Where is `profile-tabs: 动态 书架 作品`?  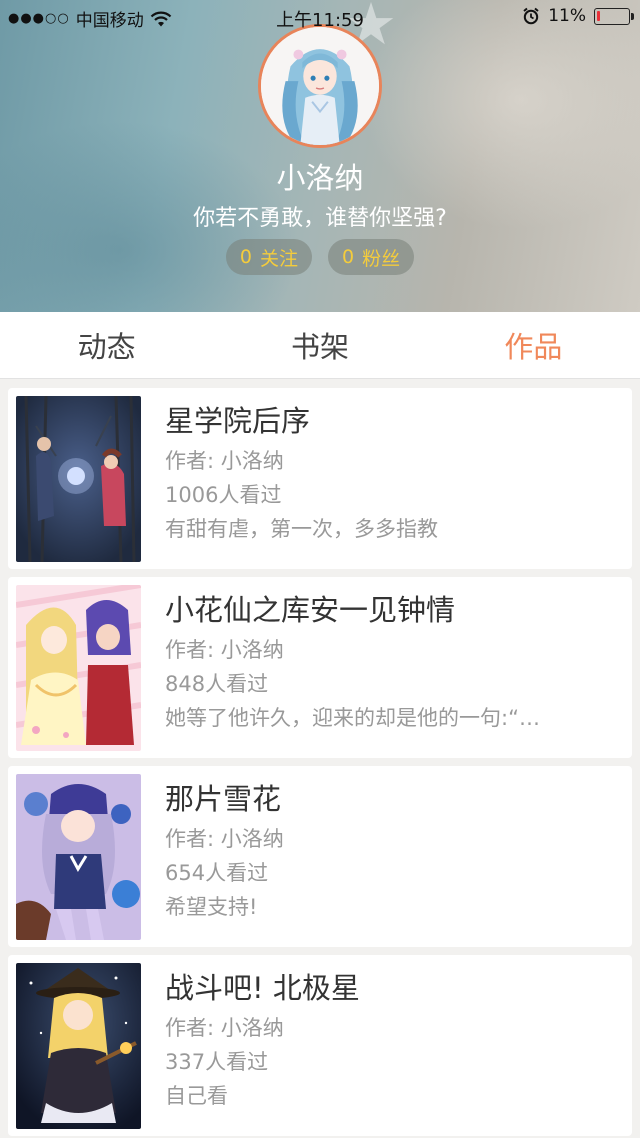
profile-tabs: 动态 书架 作品 is located at coordinates (320, 345).